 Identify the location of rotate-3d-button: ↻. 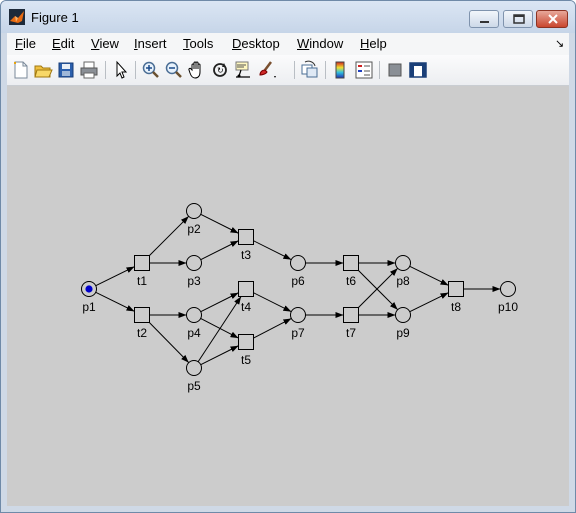
(220, 70).